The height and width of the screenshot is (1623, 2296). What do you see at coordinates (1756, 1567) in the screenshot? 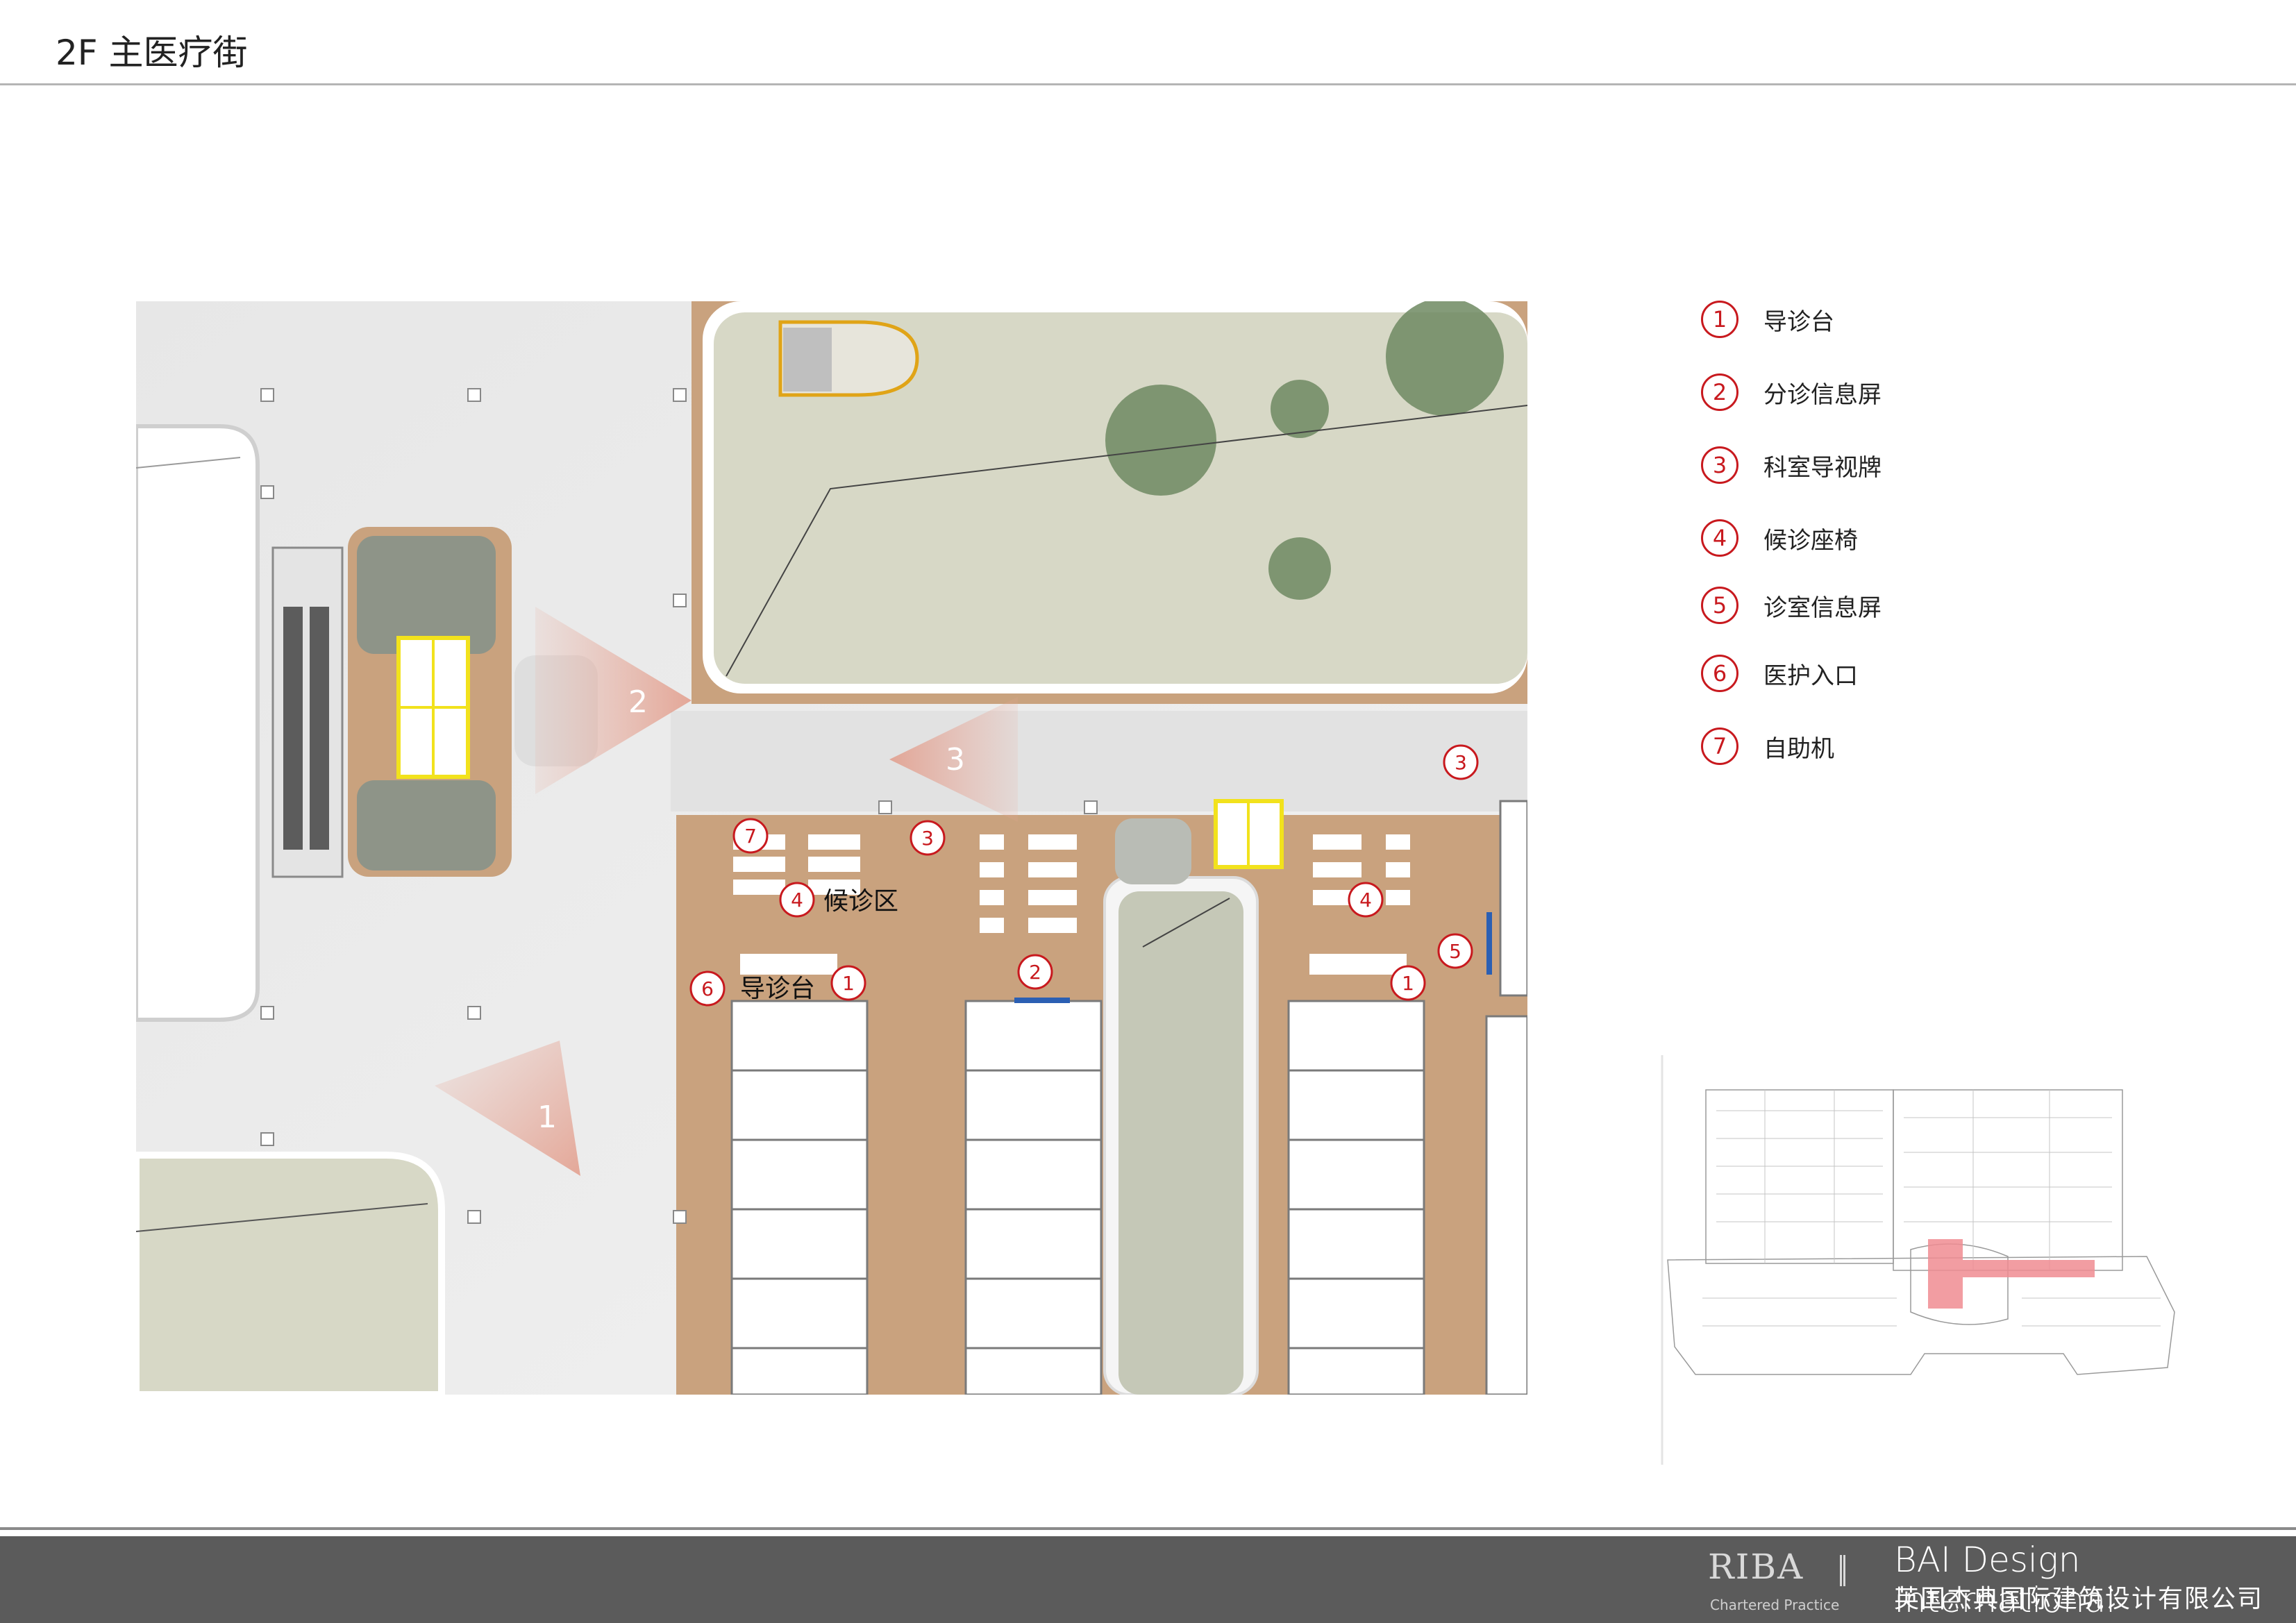
I see `riba-logo: RIBA` at bounding box center [1756, 1567].